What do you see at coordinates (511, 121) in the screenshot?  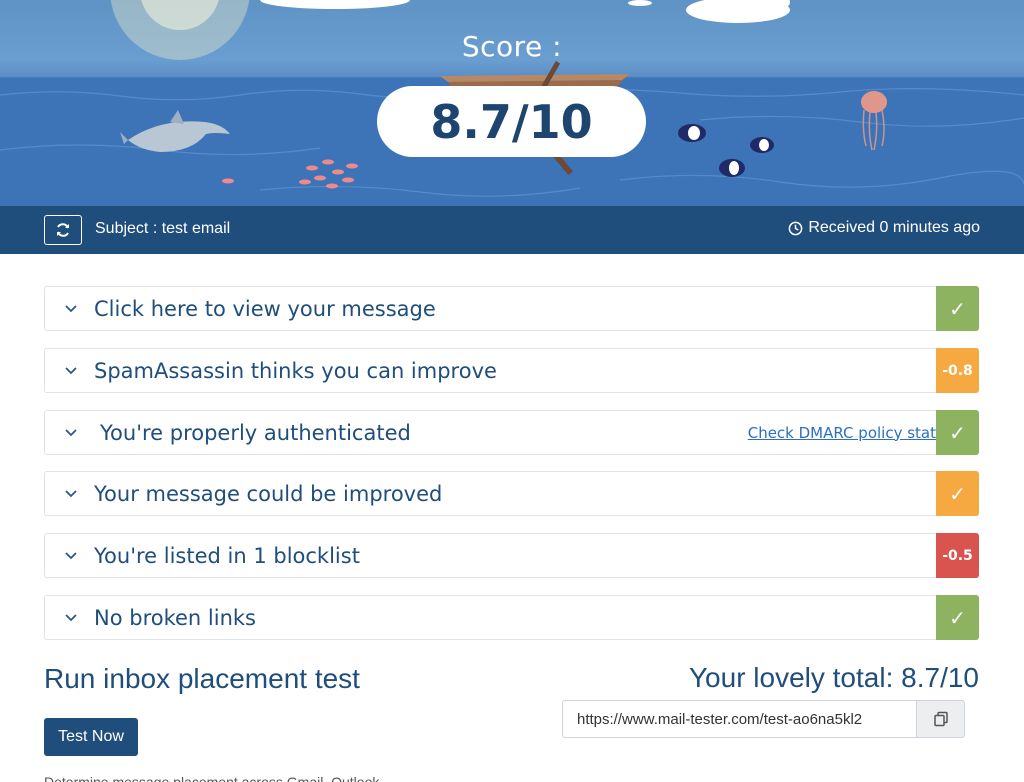 I see `score-value: 8.7/10` at bounding box center [511, 121].